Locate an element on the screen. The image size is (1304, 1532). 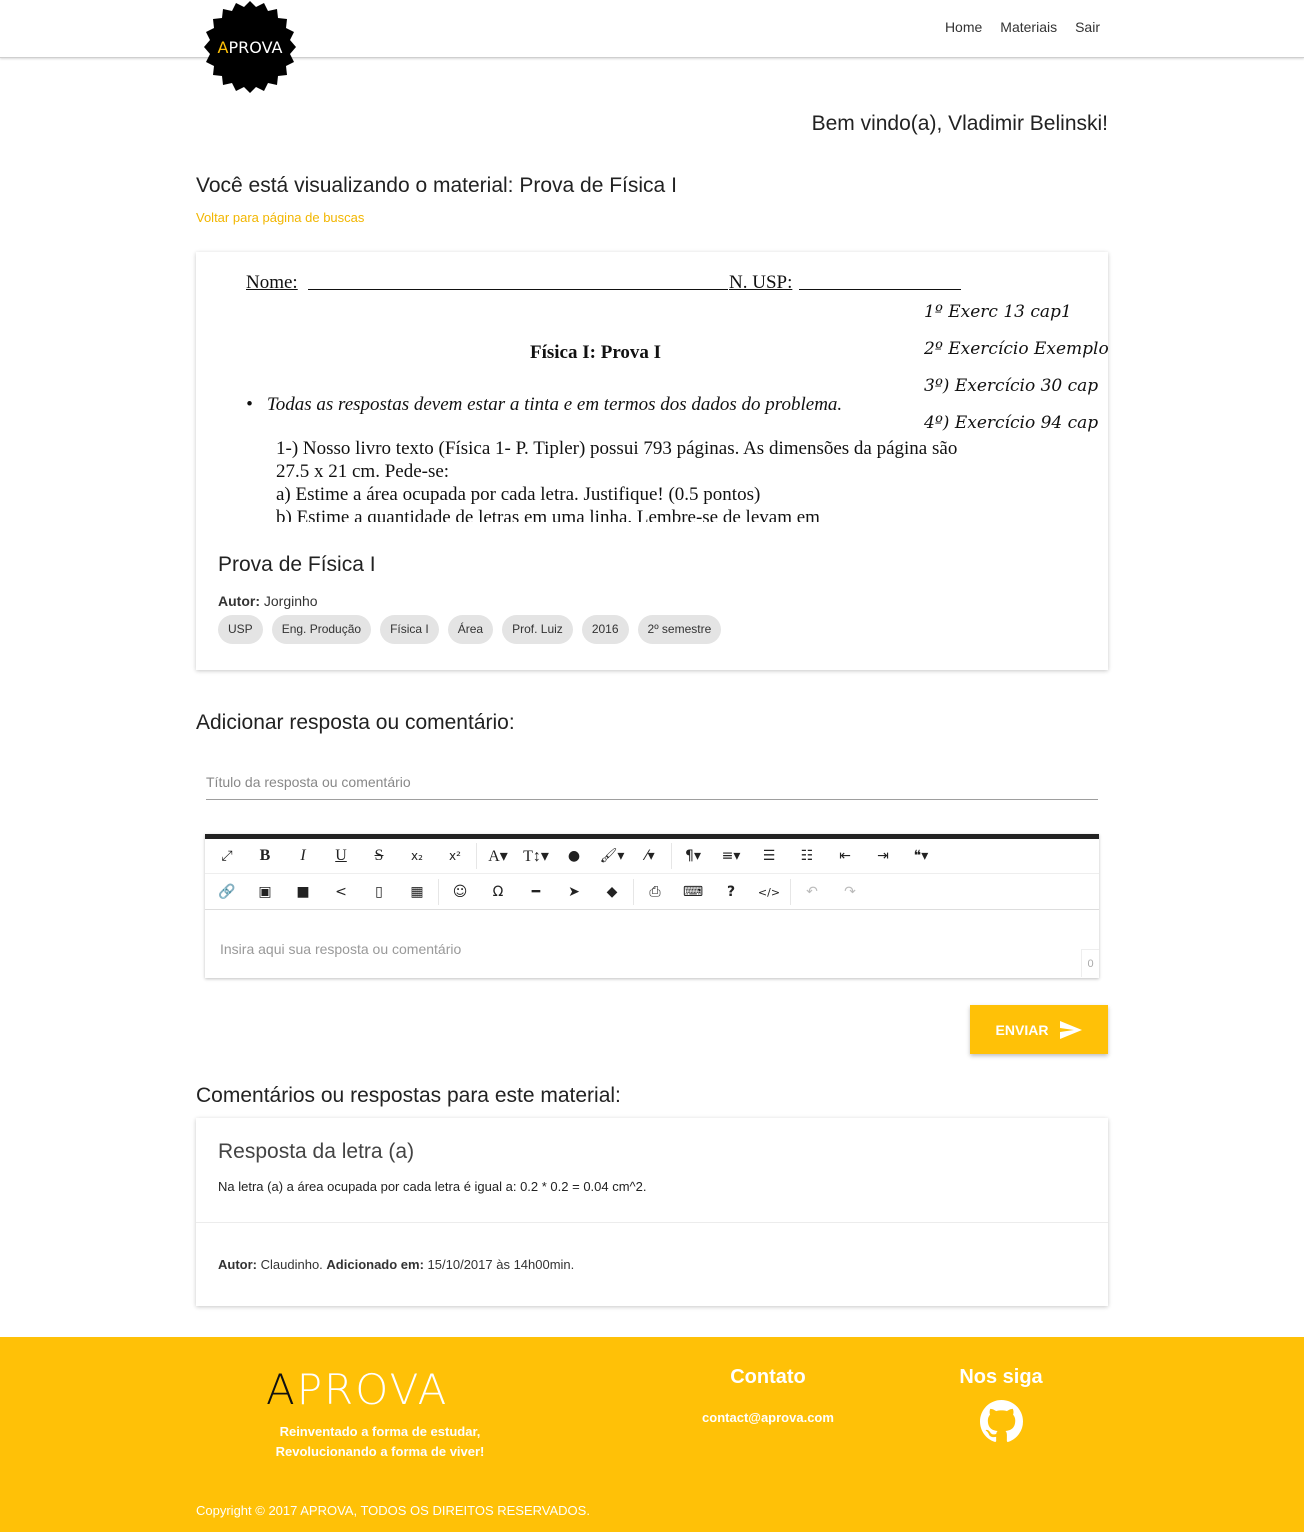
font-family-icon: A▾ is located at coordinates (498, 856).